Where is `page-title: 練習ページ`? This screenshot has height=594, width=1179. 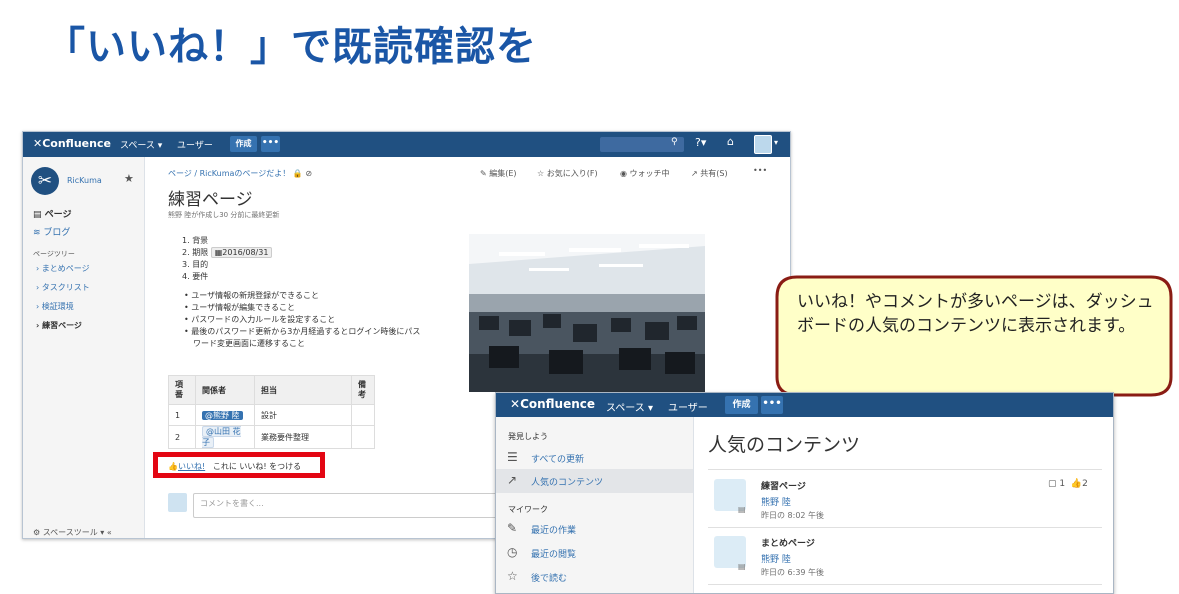
page-title: 練習ページ is located at coordinates (210, 200).